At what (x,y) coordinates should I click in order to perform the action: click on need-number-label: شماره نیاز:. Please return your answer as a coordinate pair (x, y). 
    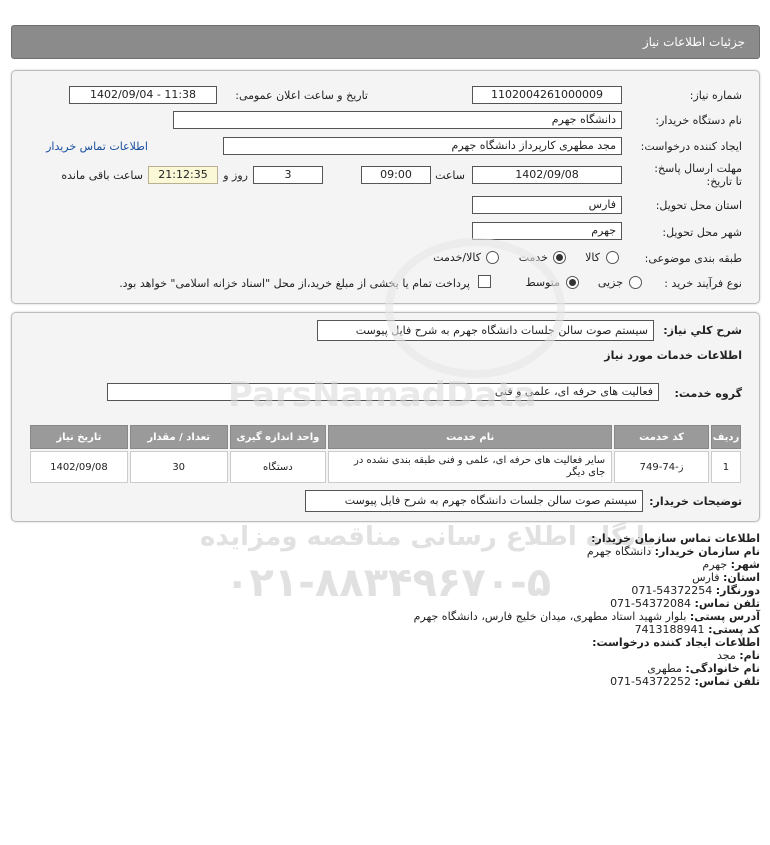
    Looking at the image, I should click on (715, 95).